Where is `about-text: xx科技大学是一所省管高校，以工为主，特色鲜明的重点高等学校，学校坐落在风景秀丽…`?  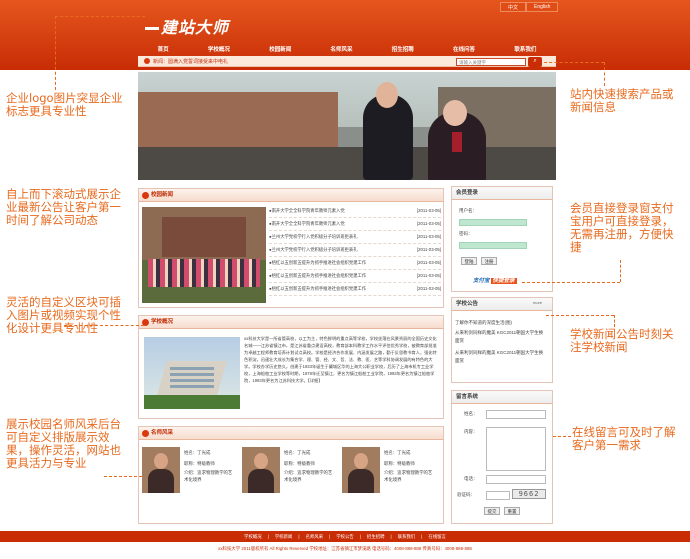 about-text: xx科技大学是一所省管高校，以工为主，特色鲜明的重点高等学校，学校坐落在风景秀丽… is located at coordinates (340, 359).